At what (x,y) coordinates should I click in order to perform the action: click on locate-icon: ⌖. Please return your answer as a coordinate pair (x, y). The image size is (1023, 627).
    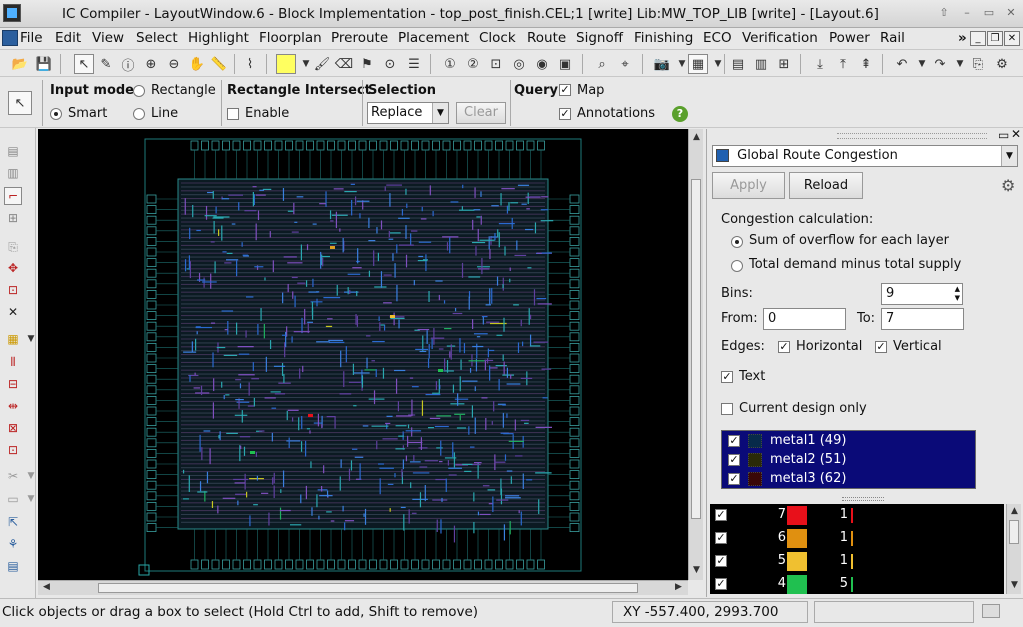
    Looking at the image, I should click on (625, 64).